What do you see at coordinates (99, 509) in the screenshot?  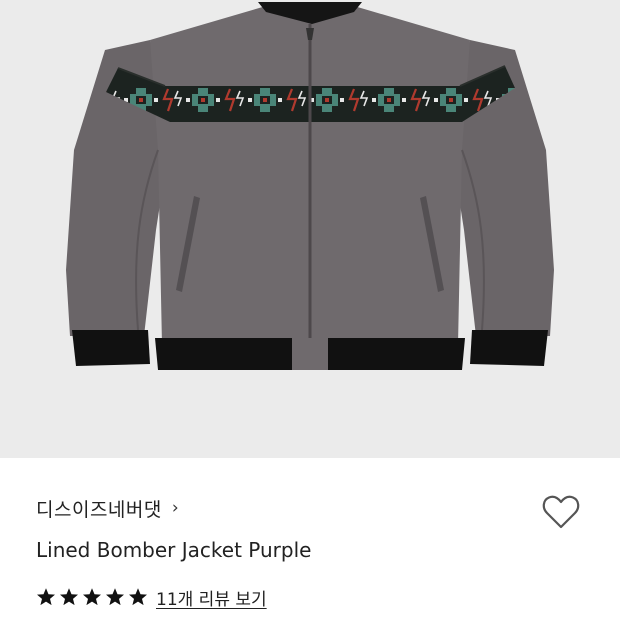 I see `brand-name: 디스이즈네버댓` at bounding box center [99, 509].